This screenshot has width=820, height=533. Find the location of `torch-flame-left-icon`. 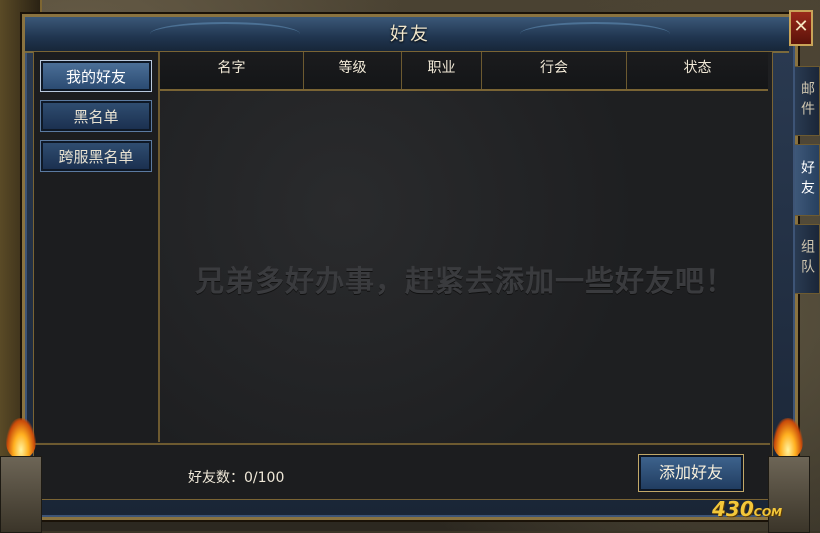

torch-flame-left-icon is located at coordinates (21, 438).